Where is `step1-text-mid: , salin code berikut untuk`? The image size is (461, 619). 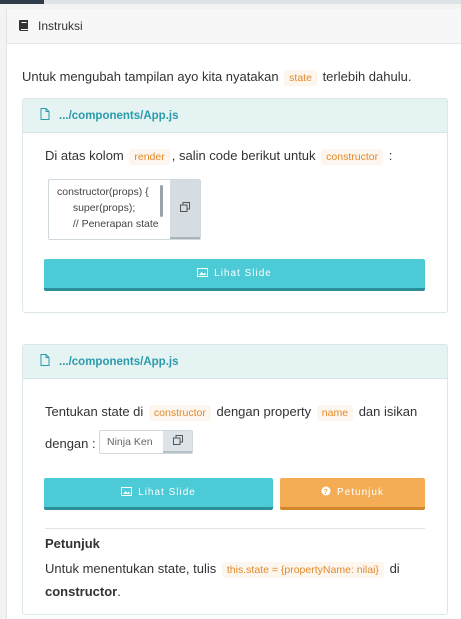
step1-text-mid: , salin code berikut untuk is located at coordinates (243, 155).